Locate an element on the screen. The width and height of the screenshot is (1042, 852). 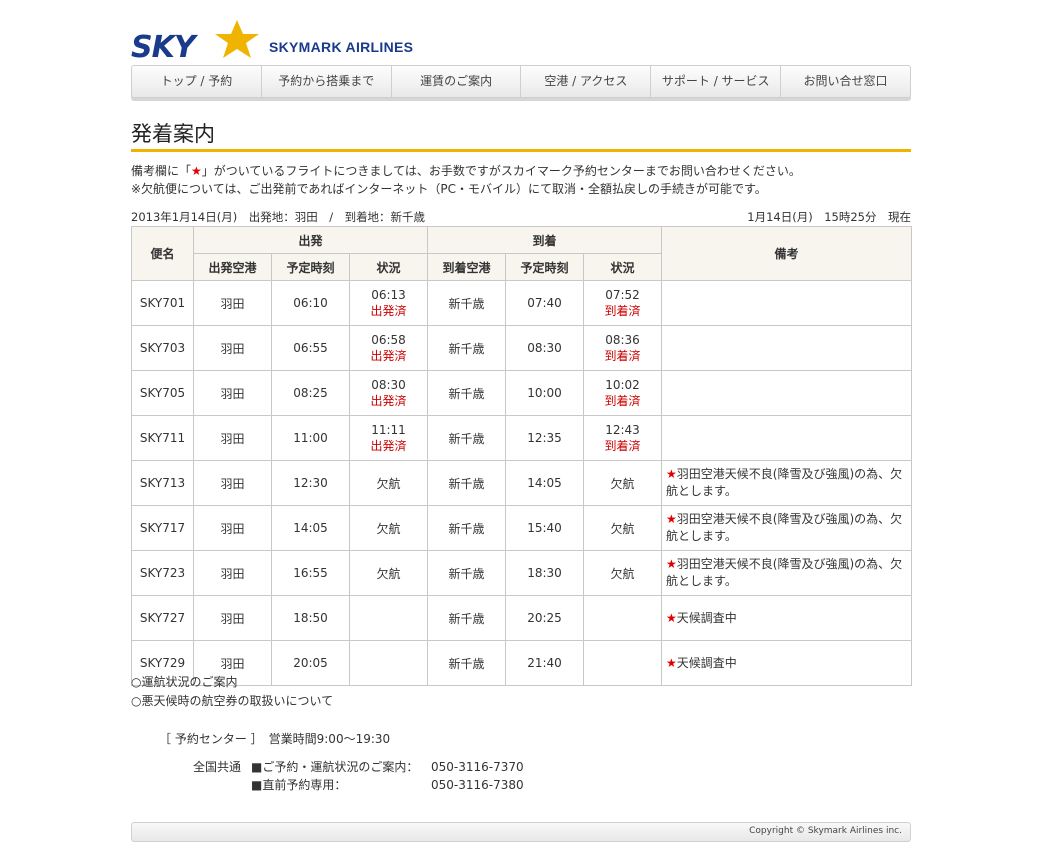
header-dep-airport: 出発空港 is located at coordinates (232, 267).